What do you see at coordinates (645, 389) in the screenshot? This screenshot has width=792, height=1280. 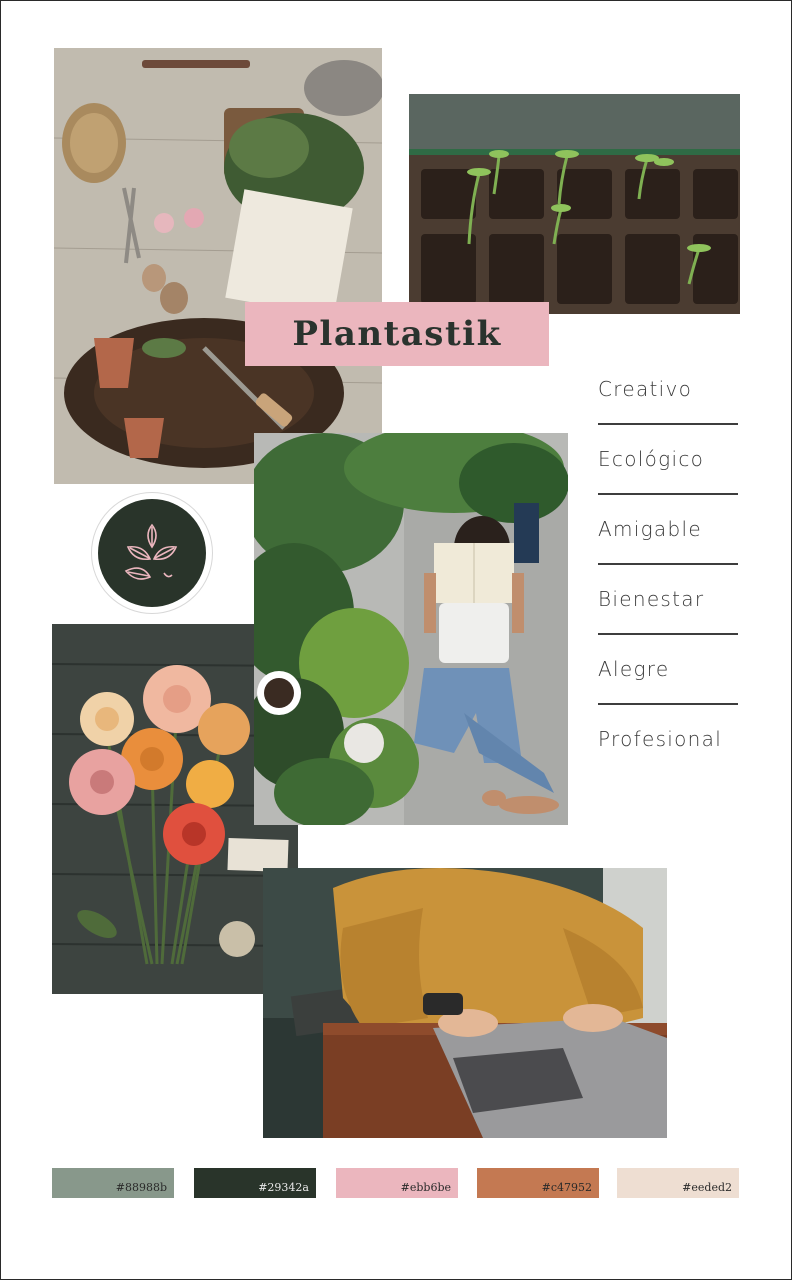 I see `keyword-creativo: Creativo` at bounding box center [645, 389].